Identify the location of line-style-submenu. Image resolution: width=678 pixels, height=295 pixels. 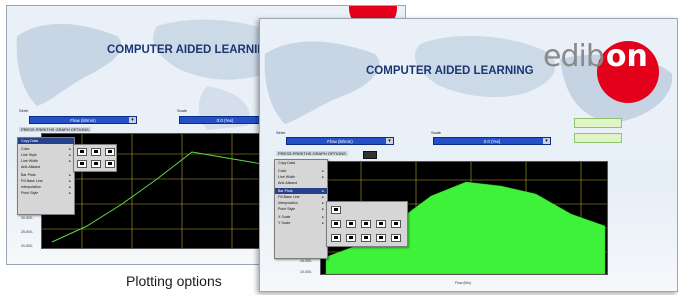
(95, 158).